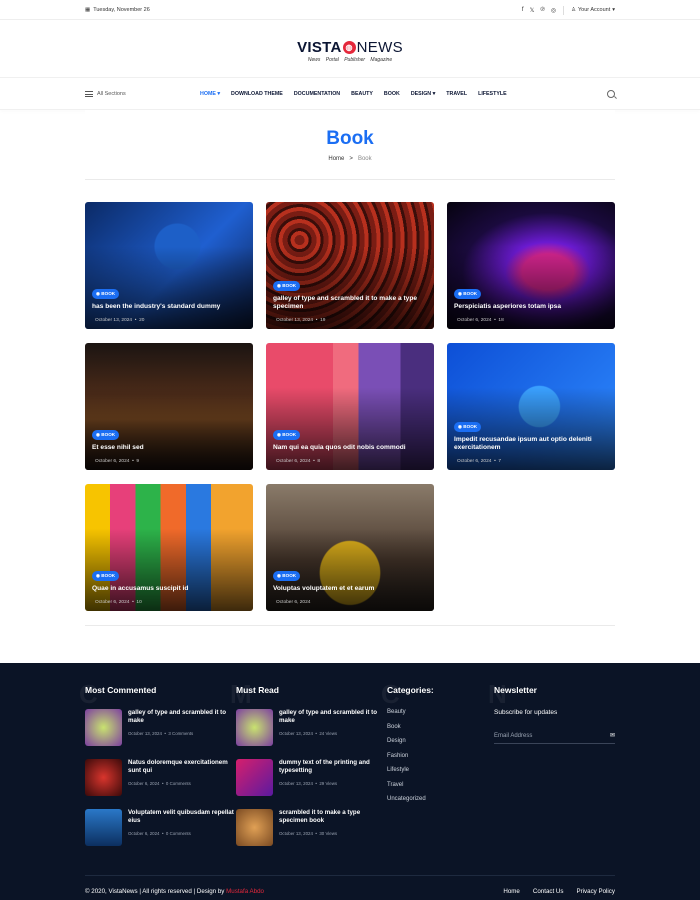 The image size is (700, 900). Describe the element at coordinates (612, 735) in the screenshot. I see `send-icon: ✉` at that location.